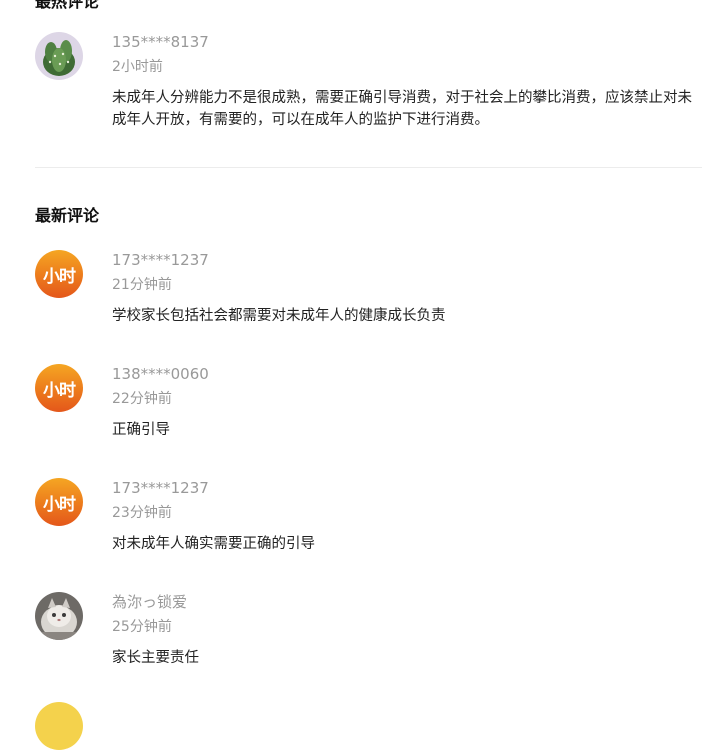  Describe the element at coordinates (368, 167) in the screenshot. I see `section-divider` at that location.